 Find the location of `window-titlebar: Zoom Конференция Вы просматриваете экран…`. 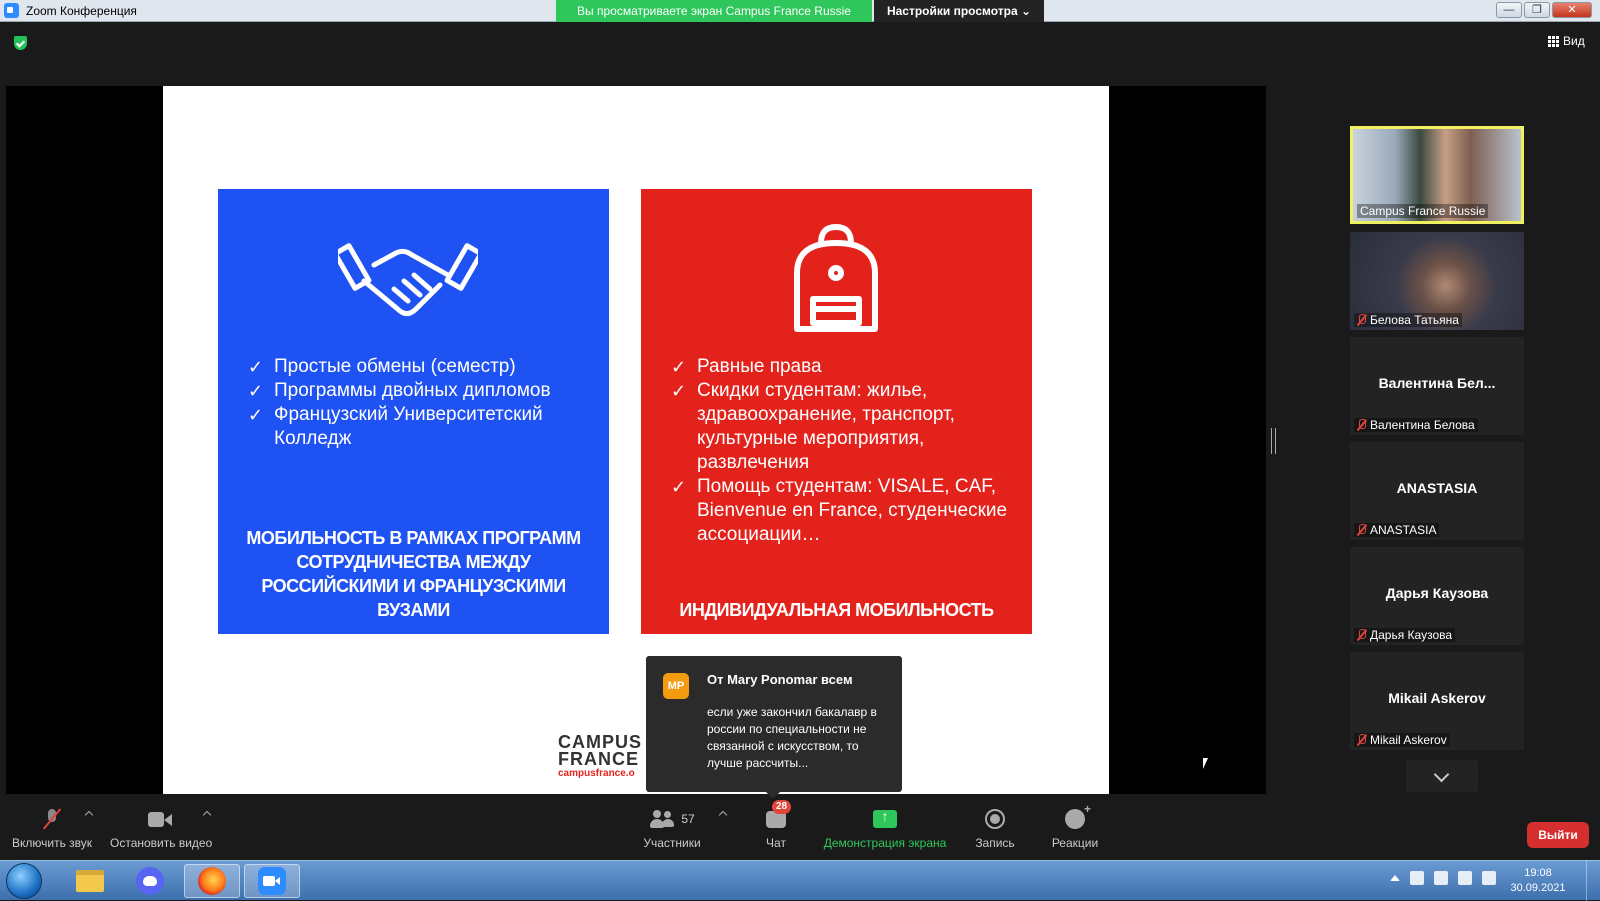

window-titlebar: Zoom Конференция Вы просматриваете экран… is located at coordinates (800, 11).